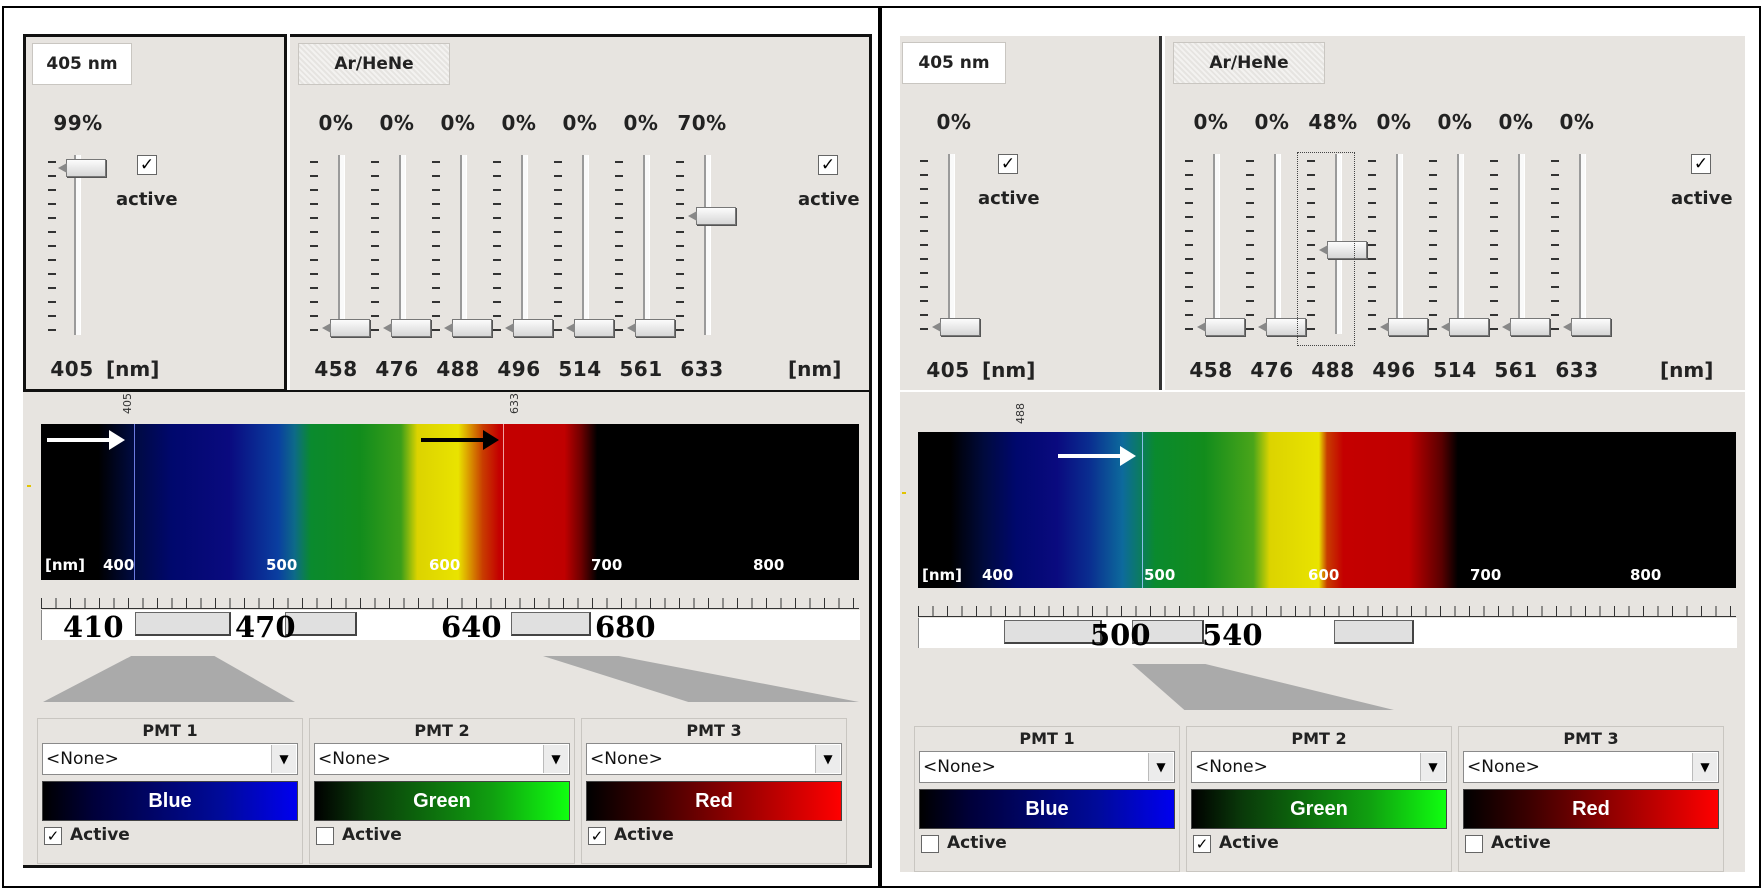 Image resolution: width=1763 pixels, height=891 pixels. What do you see at coordinates (1249, 63) in the screenshot?
I see `right-tab-arhene: Ar/HeNe` at bounding box center [1249, 63].